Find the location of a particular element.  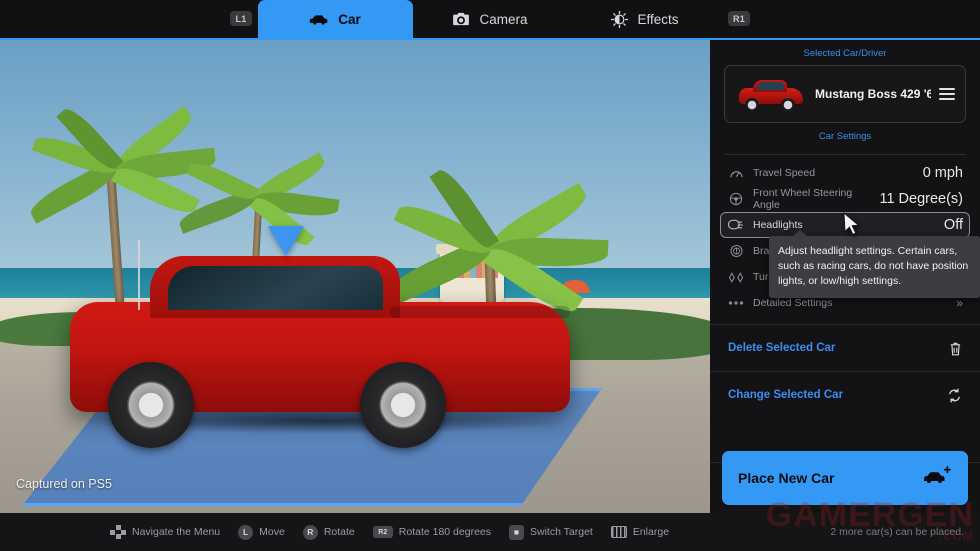

tab-camera: Camera is located at coordinates (490, 19).